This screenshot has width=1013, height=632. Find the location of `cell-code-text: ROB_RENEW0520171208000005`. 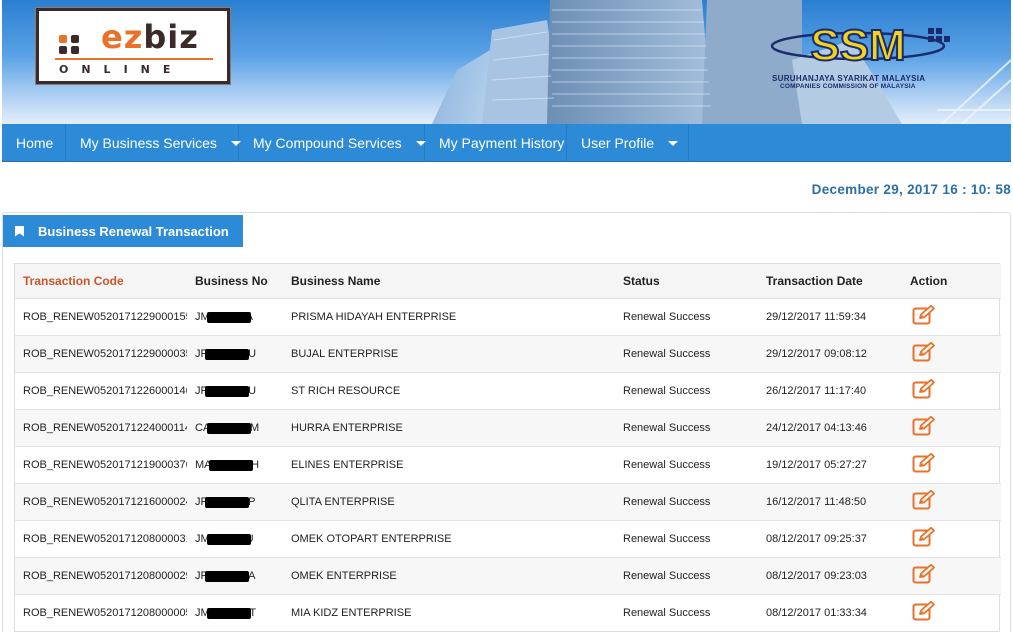

cell-code-text: ROB_RENEW0520171208000005 is located at coordinates (105, 612).